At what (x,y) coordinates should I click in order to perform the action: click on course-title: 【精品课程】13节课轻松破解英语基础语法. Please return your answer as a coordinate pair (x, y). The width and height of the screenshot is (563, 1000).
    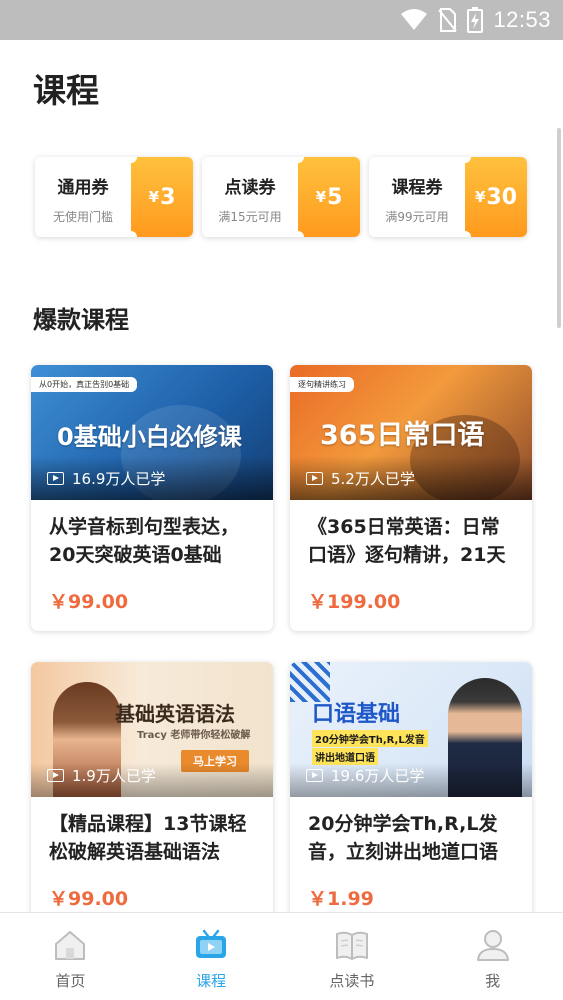
    Looking at the image, I should click on (148, 838).